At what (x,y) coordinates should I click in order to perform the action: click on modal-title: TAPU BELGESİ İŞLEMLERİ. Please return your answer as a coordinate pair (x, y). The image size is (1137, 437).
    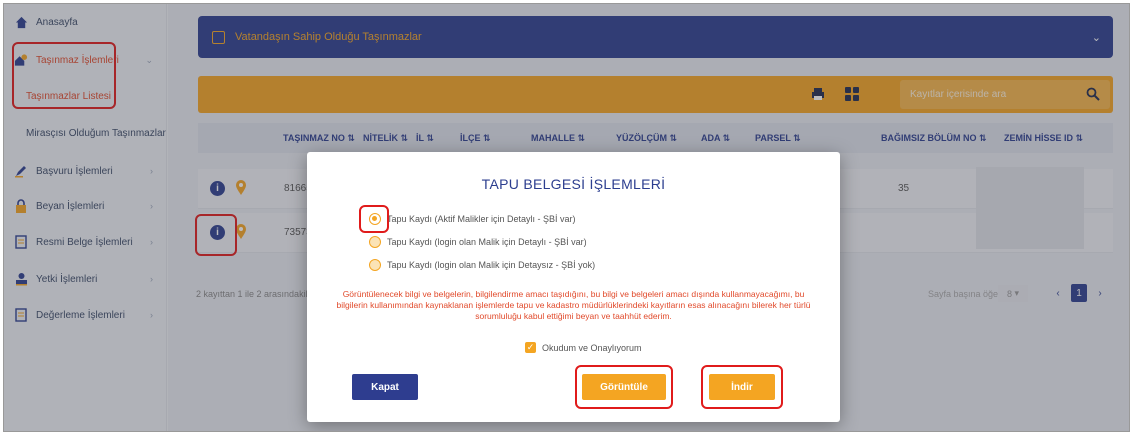
    Looking at the image, I should click on (573, 184).